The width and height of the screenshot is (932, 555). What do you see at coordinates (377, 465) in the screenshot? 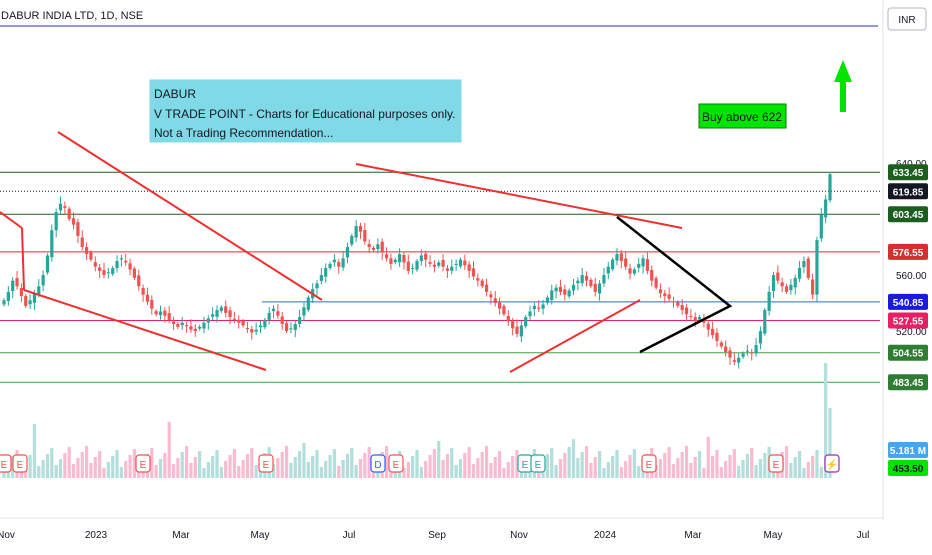
I see `event-marker-label: D` at bounding box center [377, 465].